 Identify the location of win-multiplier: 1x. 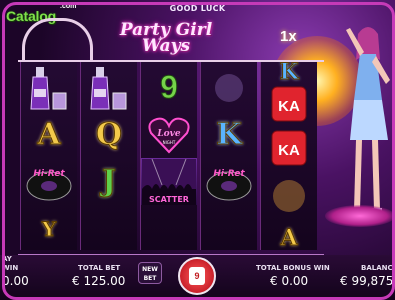
(288, 36).